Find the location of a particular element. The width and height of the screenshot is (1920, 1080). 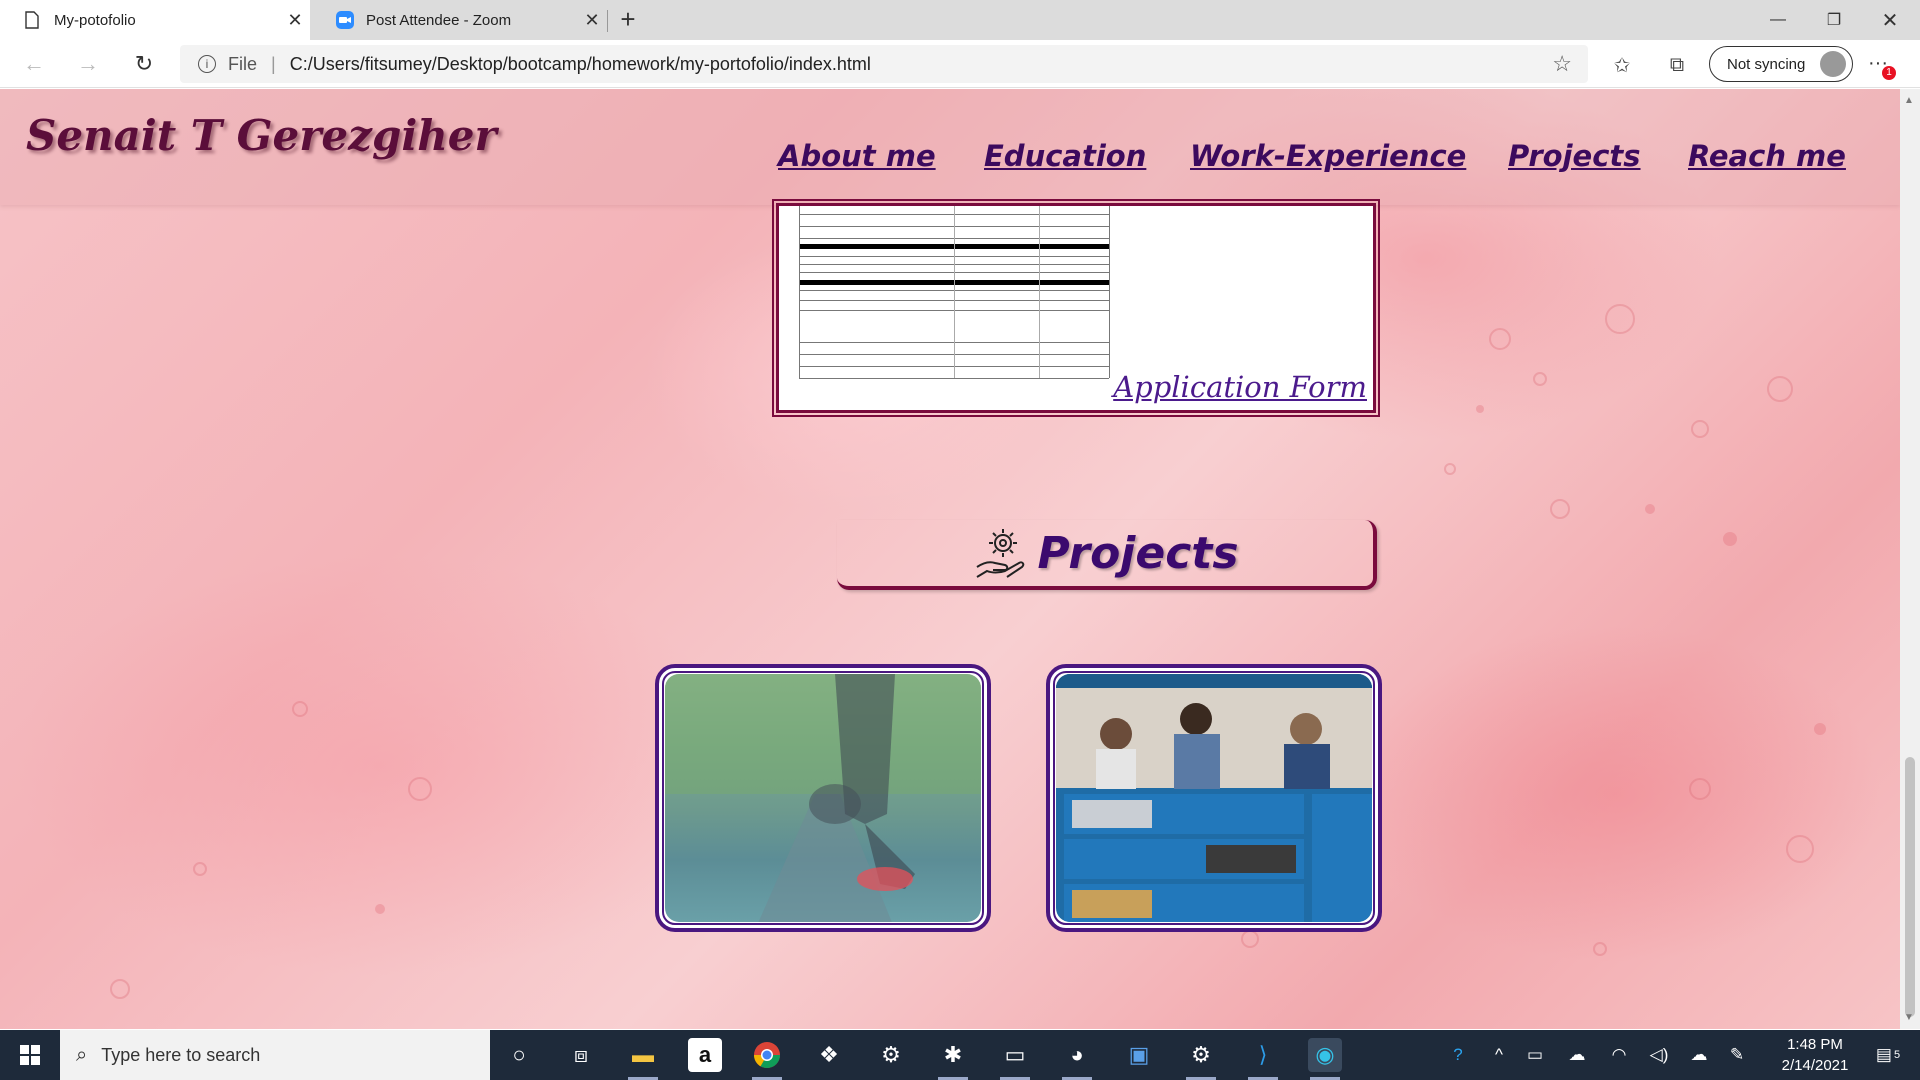

info-icon: i is located at coordinates (207, 64).